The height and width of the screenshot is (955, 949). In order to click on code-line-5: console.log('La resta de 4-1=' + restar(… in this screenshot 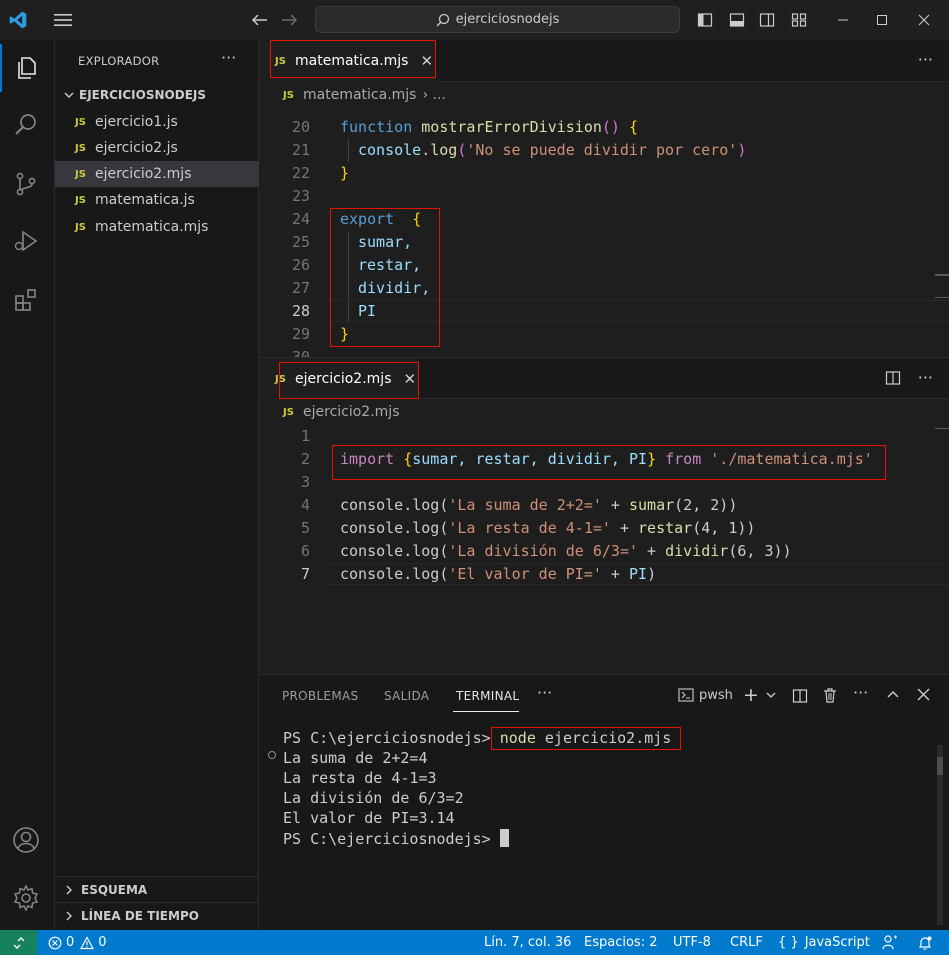, I will do `click(548, 528)`.